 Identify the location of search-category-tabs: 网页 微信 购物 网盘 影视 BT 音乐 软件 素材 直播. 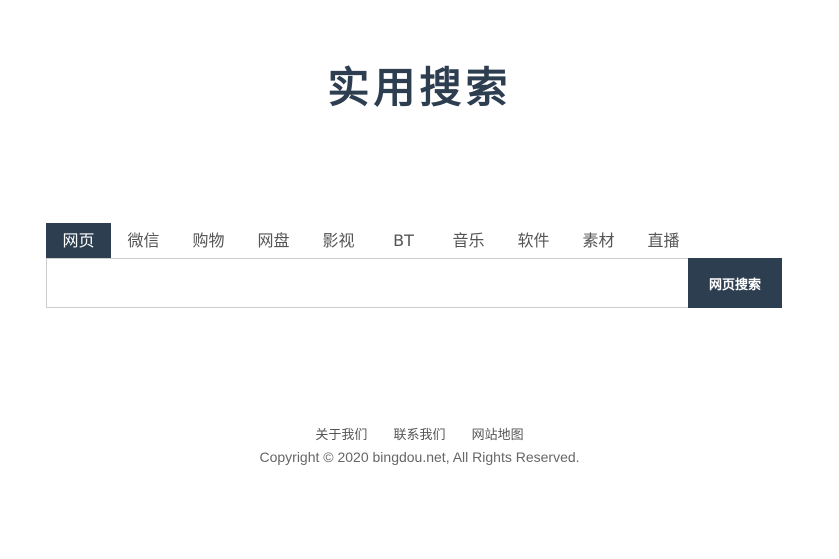
(371, 240).